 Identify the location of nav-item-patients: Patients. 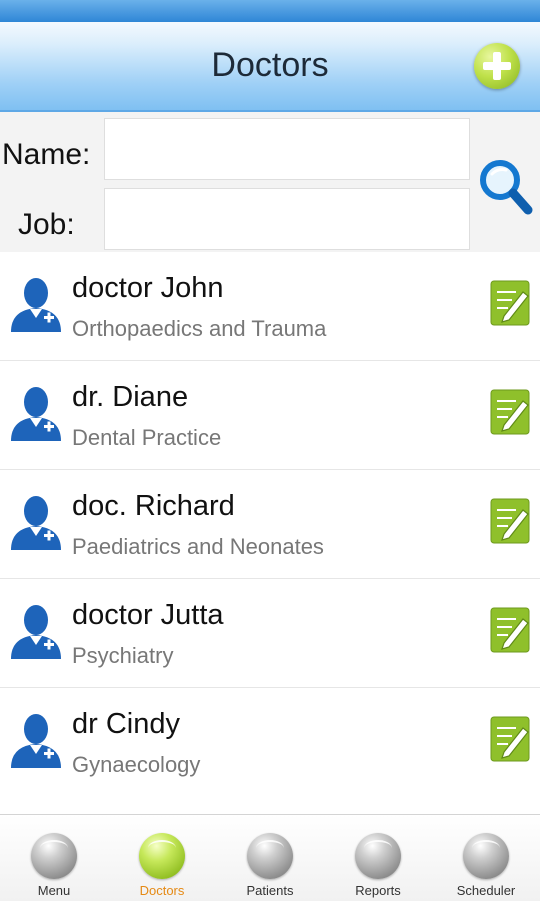
(270, 858).